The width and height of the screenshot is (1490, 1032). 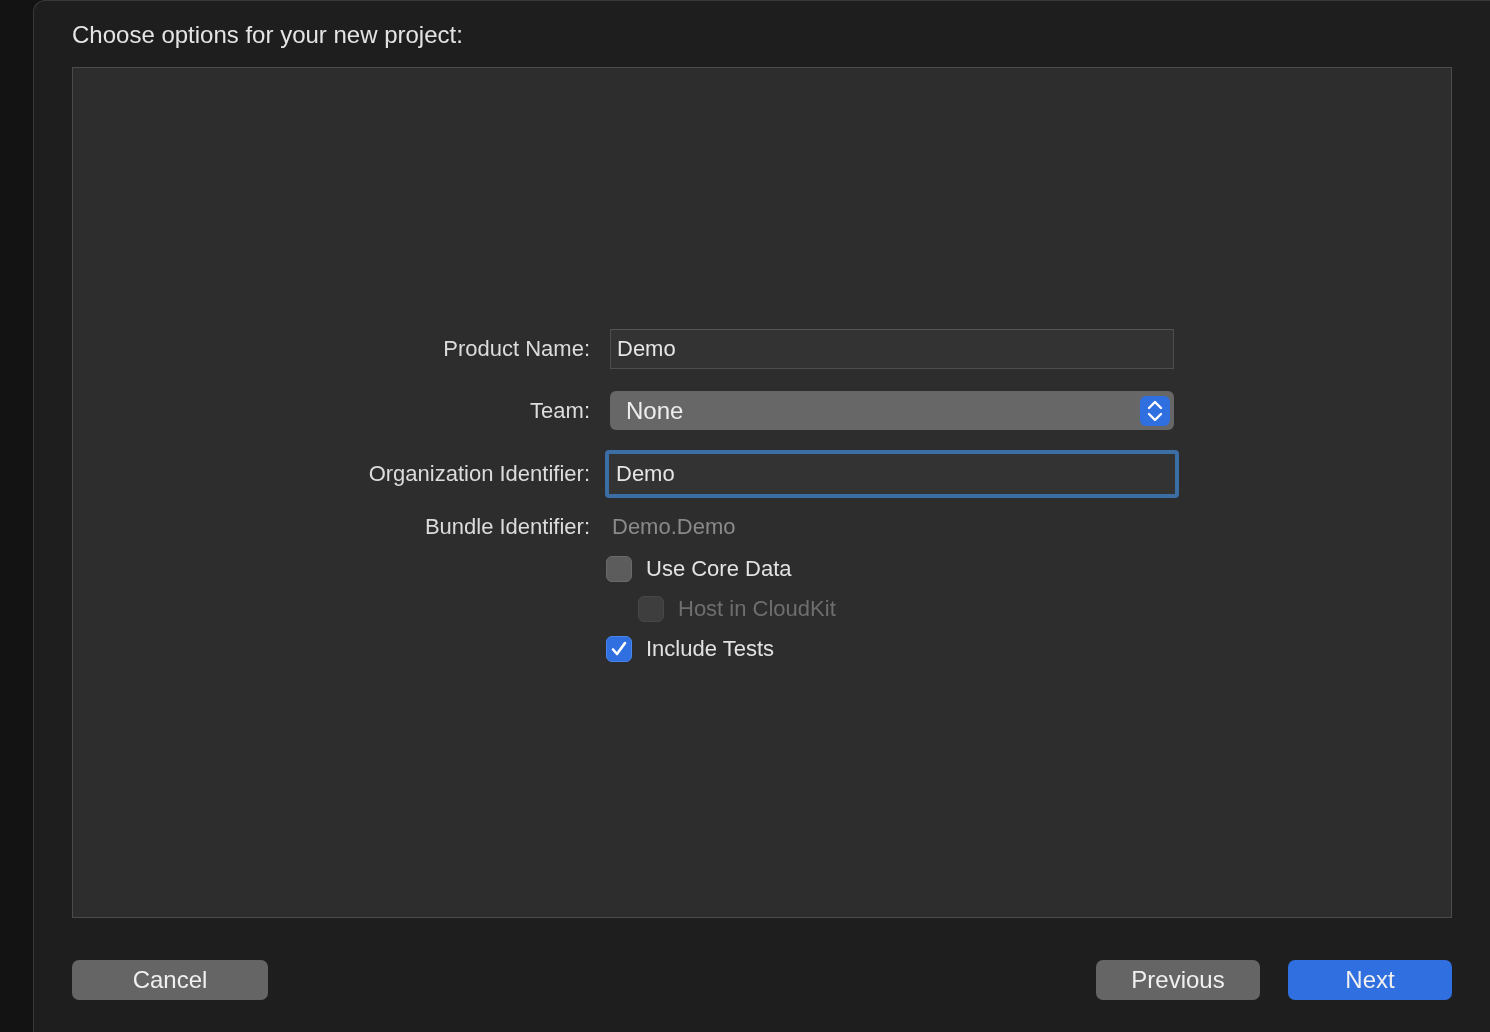 I want to click on team-popup-button: None, so click(x=892, y=410).